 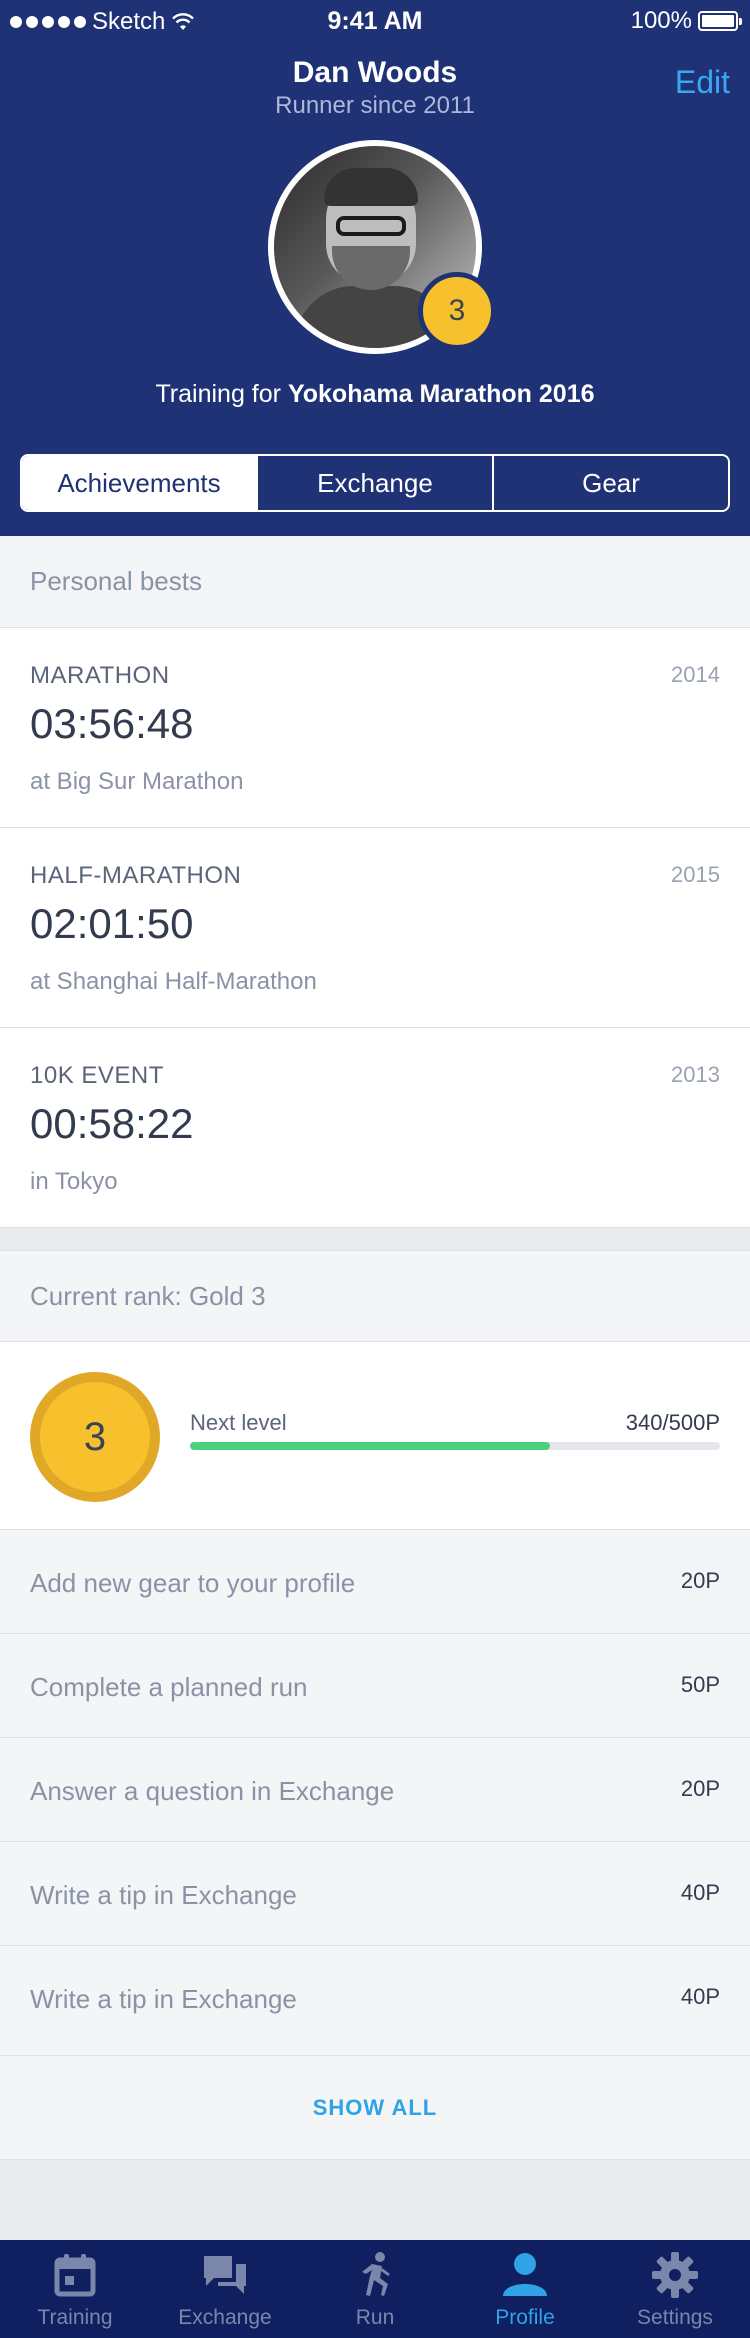 I want to click on task-row: Answer a question in Exchange 20P, so click(x=375, y=1790).